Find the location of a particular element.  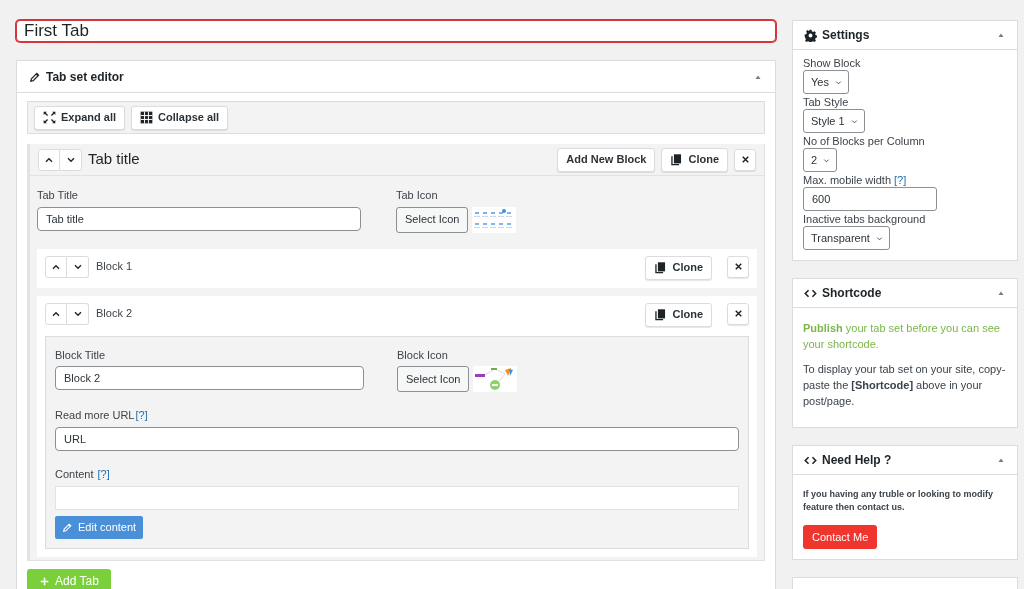

block-heading: Block 1 is located at coordinates (114, 266).